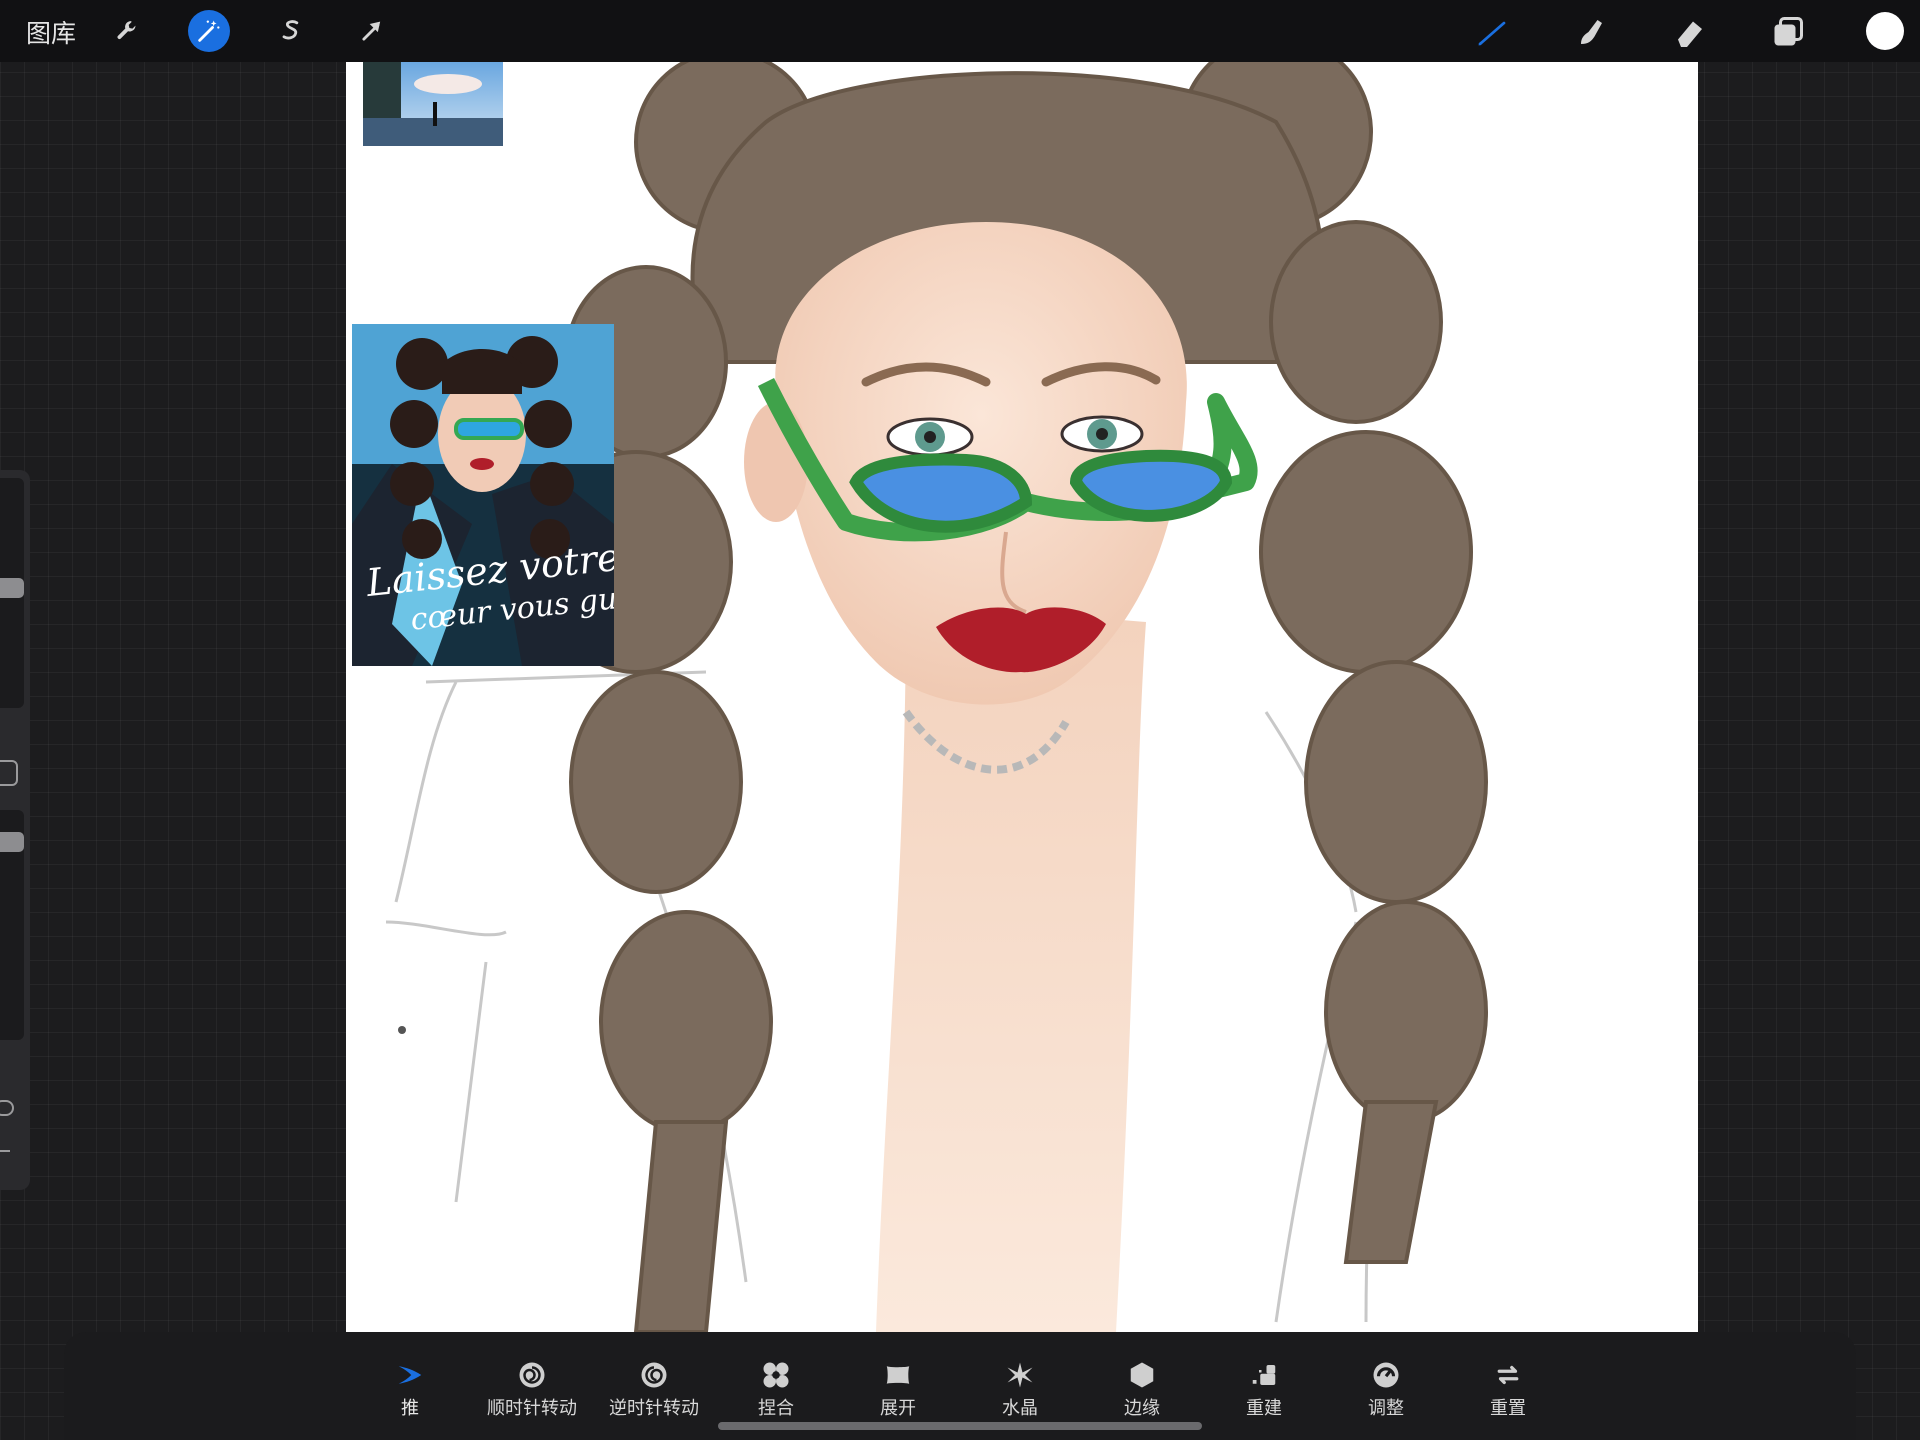 This screenshot has height=1440, width=1920. I want to click on reference-poster: Laissez votre cœur vous guider, so click(483, 495).